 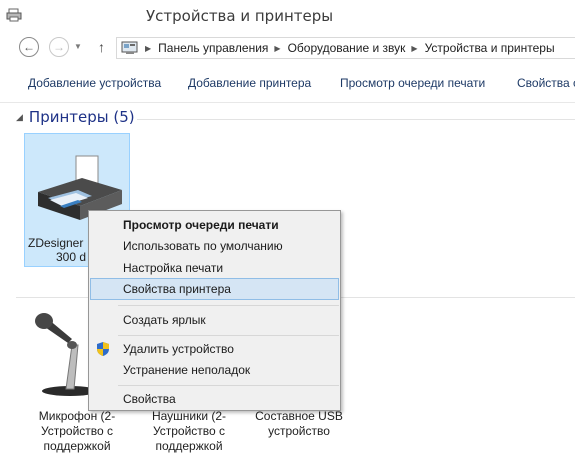 I want to click on breadcrumb-control-panel: Панель управления, so click(x=213, y=48).